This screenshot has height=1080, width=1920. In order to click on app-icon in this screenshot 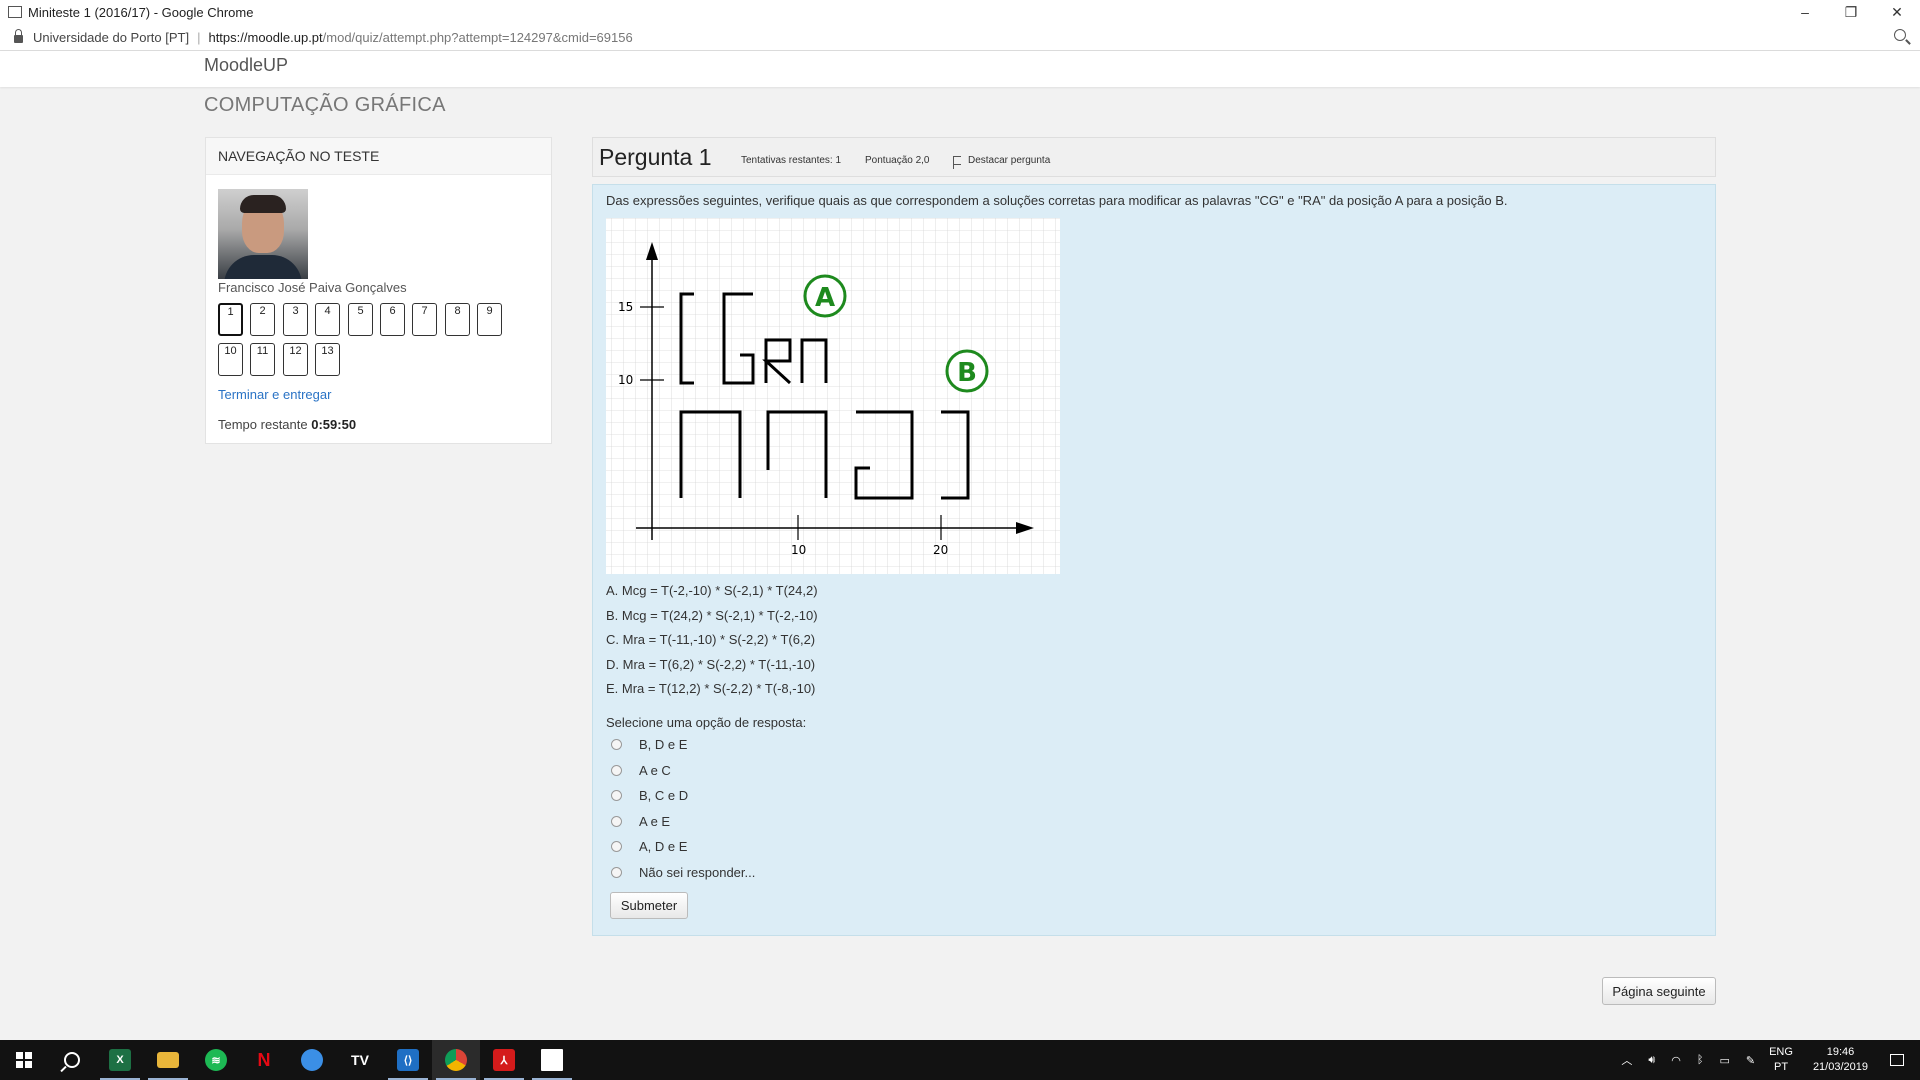, I will do `click(15, 12)`.